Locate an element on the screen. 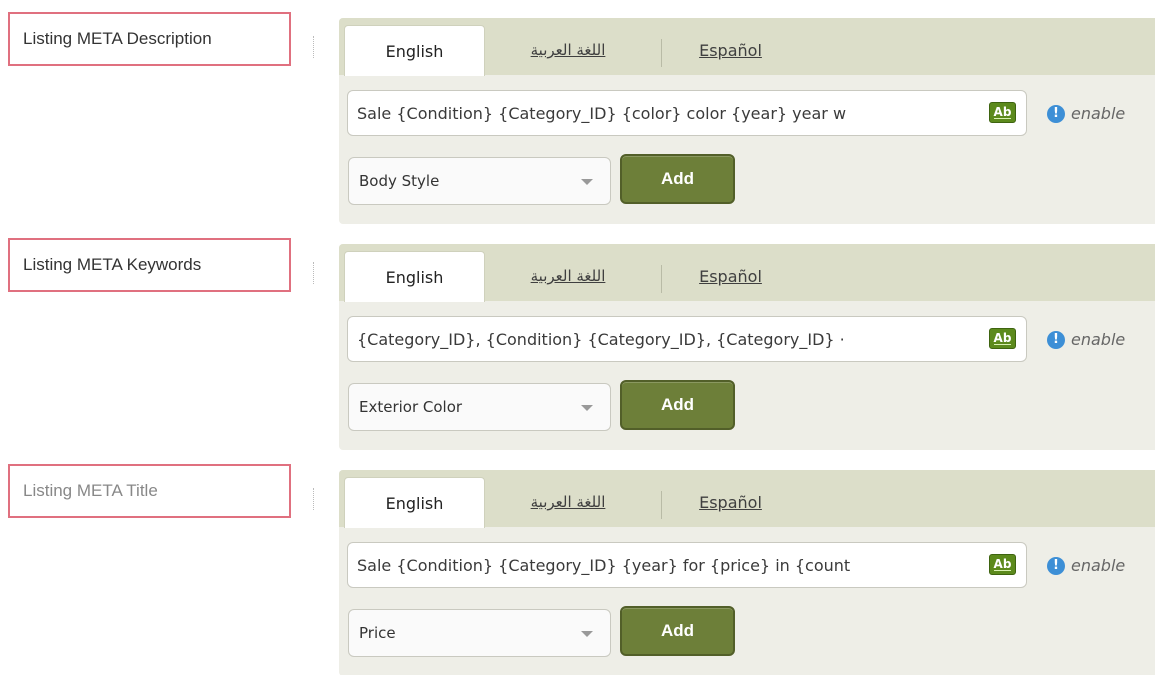 Image resolution: width=1155 pixels, height=675 pixels. meta-title-label: Listing META Title is located at coordinates (149, 491).